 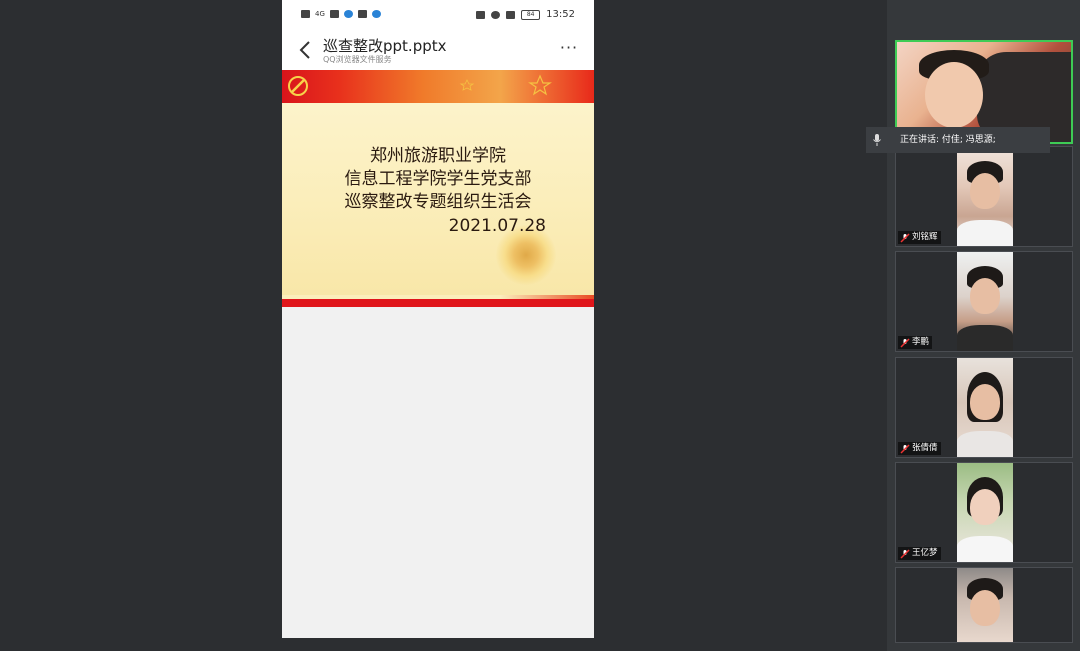 What do you see at coordinates (385, 46) in the screenshot?
I see `document-title: 巡查整改ppt.pptx` at bounding box center [385, 46].